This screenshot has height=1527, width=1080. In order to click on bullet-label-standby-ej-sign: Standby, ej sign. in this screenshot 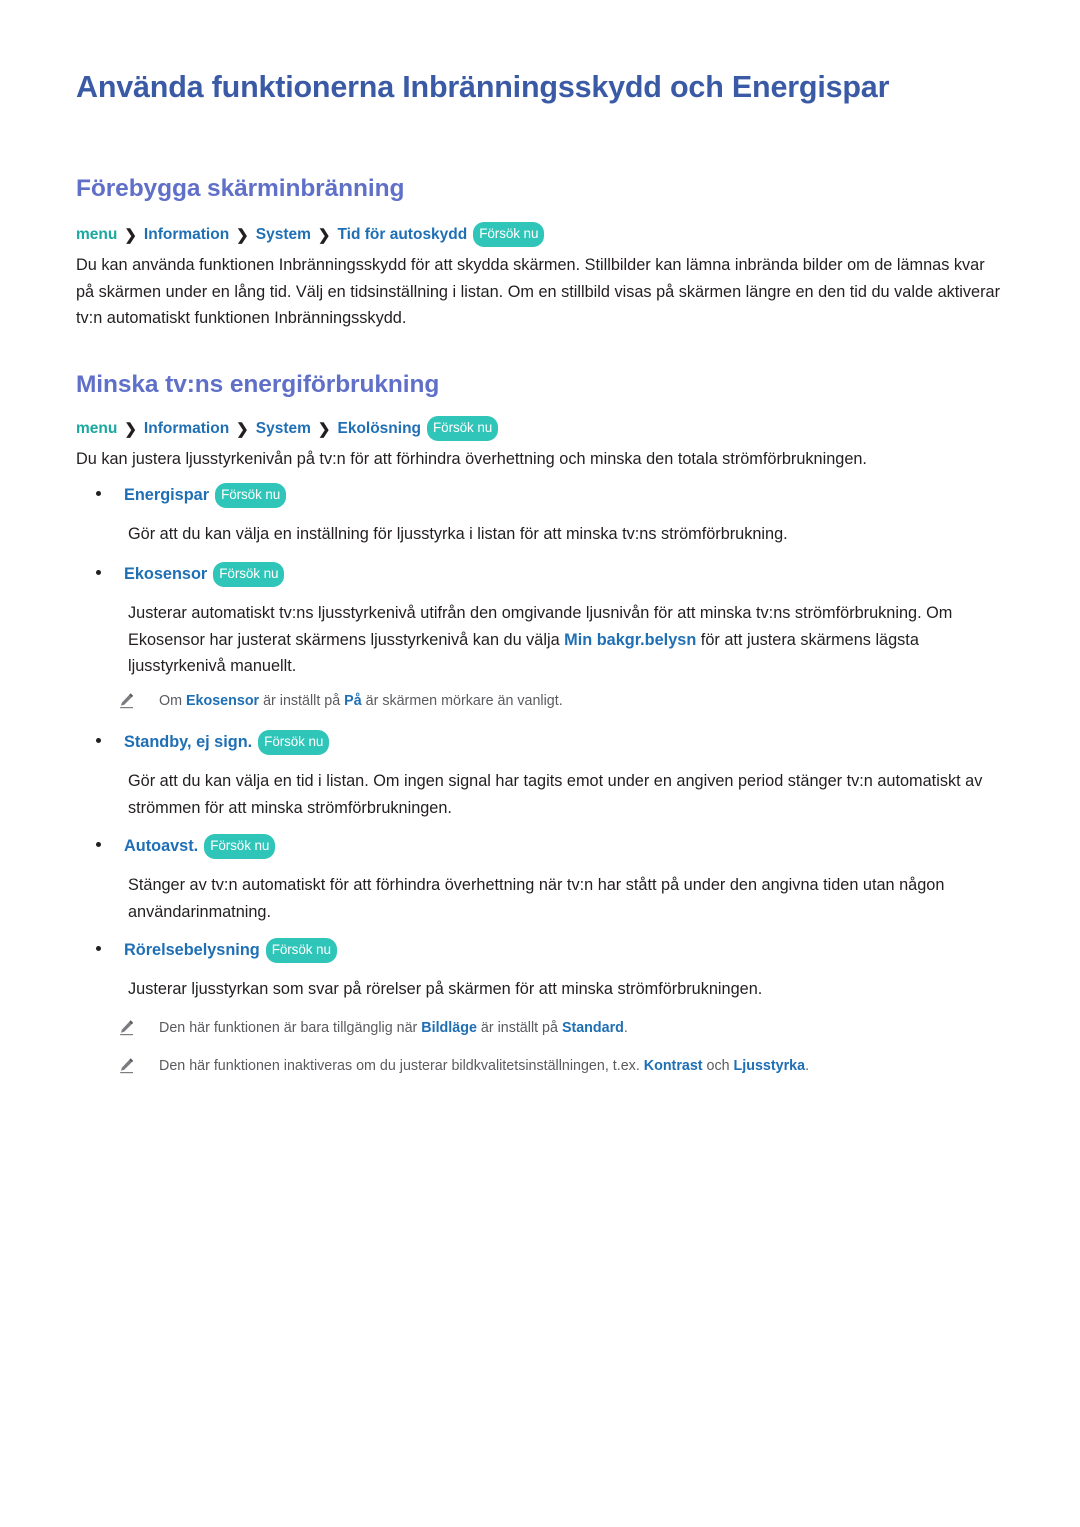, I will do `click(188, 742)`.